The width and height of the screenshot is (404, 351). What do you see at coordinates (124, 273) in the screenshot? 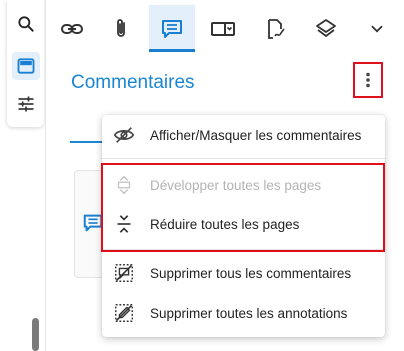
I see `delete-comments-icon` at bounding box center [124, 273].